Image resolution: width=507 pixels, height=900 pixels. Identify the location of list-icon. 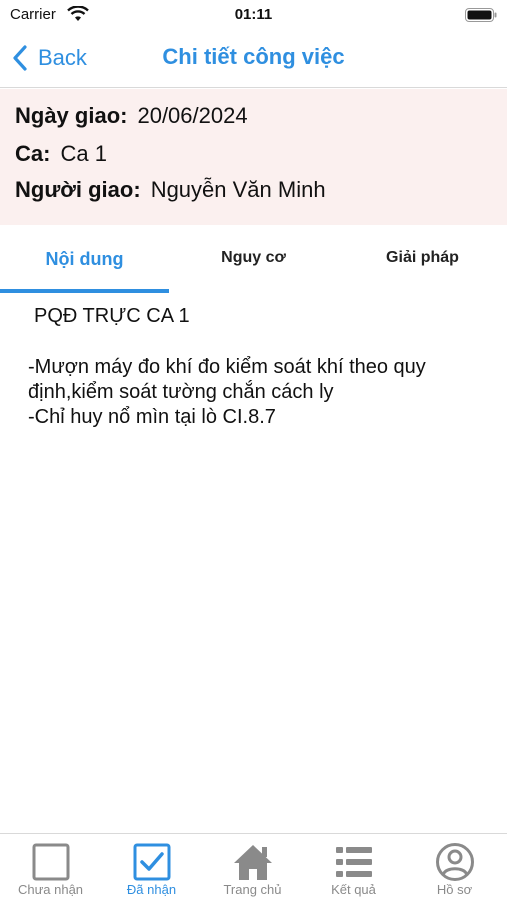
(353, 862).